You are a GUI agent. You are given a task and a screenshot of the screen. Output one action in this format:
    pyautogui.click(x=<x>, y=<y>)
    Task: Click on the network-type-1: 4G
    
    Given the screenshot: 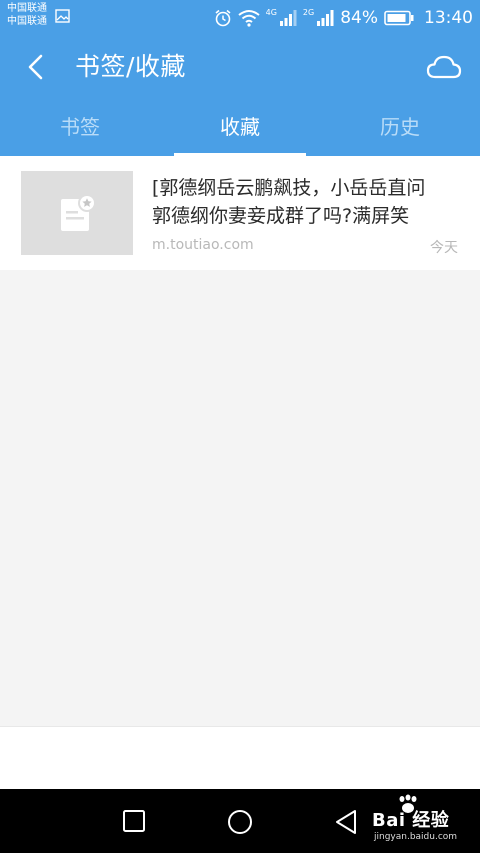 What is the action you would take?
    pyautogui.click(x=271, y=12)
    